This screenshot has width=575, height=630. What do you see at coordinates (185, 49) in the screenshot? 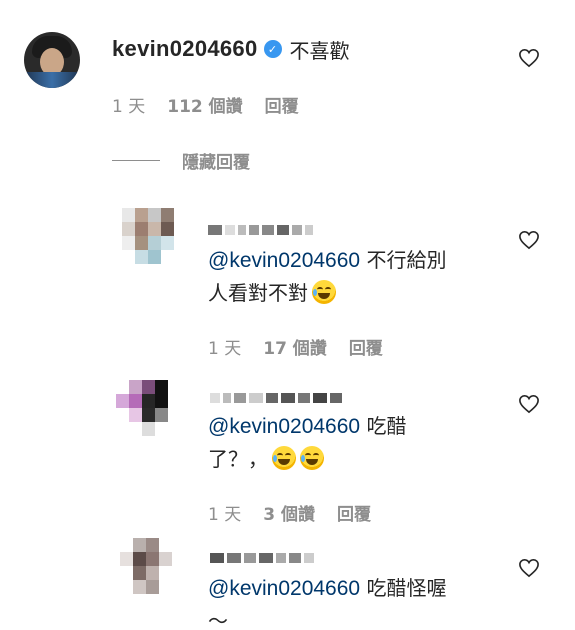
I see `username-link: kevin0204660` at bounding box center [185, 49].